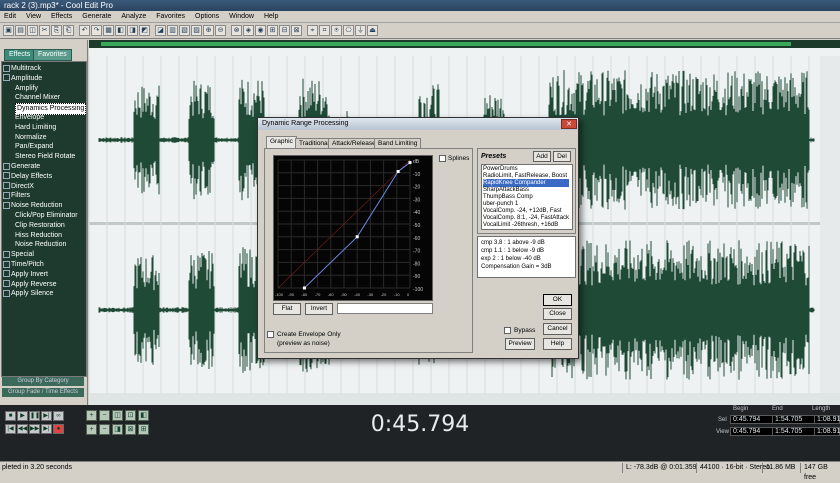  Describe the element at coordinates (34, 416) in the screenshot. I see `pause-button: ❚❚` at that location.